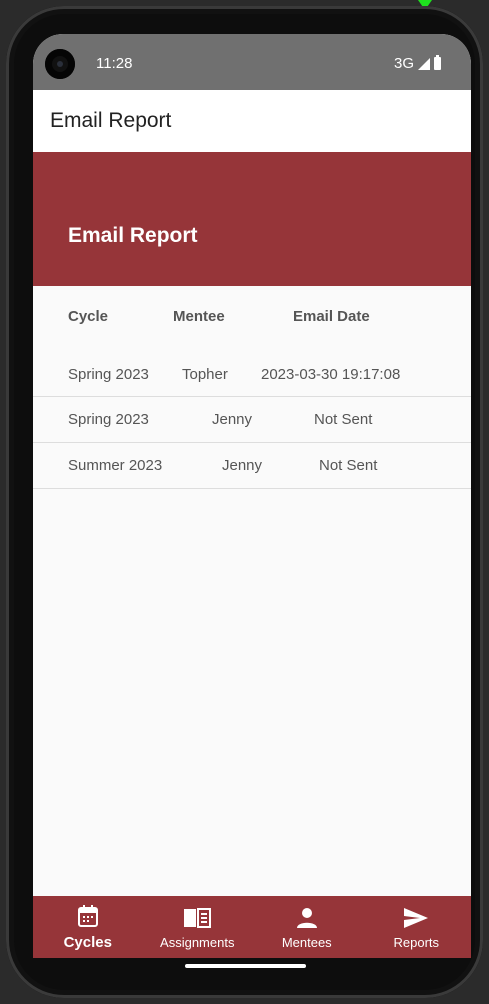 The width and height of the screenshot is (489, 1004). What do you see at coordinates (252, 371) in the screenshot?
I see `table-row: Spring 2023 Topher 2023-03-30 19:17:08` at bounding box center [252, 371].